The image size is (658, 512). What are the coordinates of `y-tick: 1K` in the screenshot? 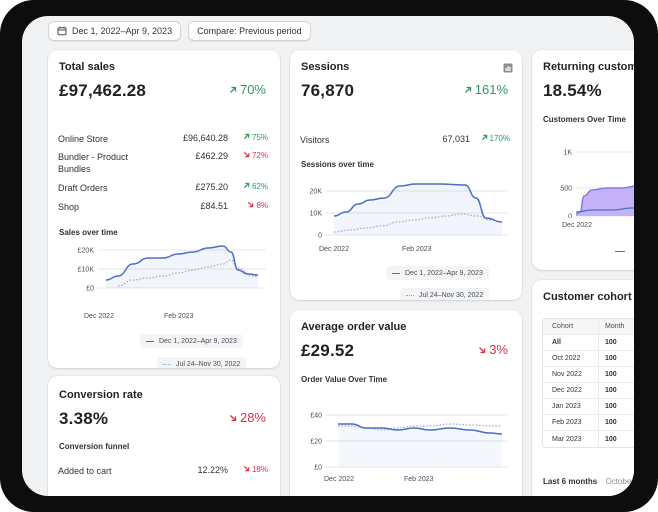 It's located at (567, 153).